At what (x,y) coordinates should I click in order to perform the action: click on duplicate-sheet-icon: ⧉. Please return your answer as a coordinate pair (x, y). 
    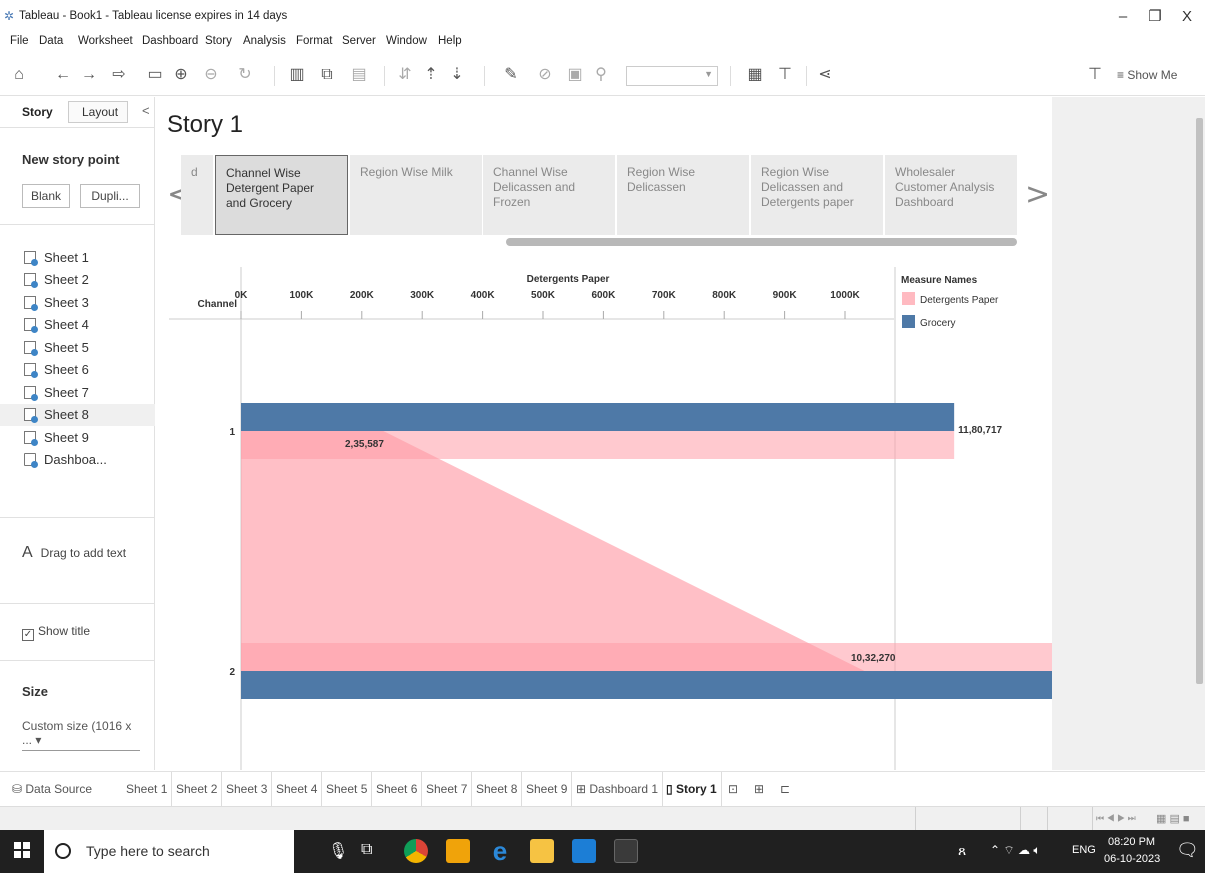
    Looking at the image, I should click on (327, 75).